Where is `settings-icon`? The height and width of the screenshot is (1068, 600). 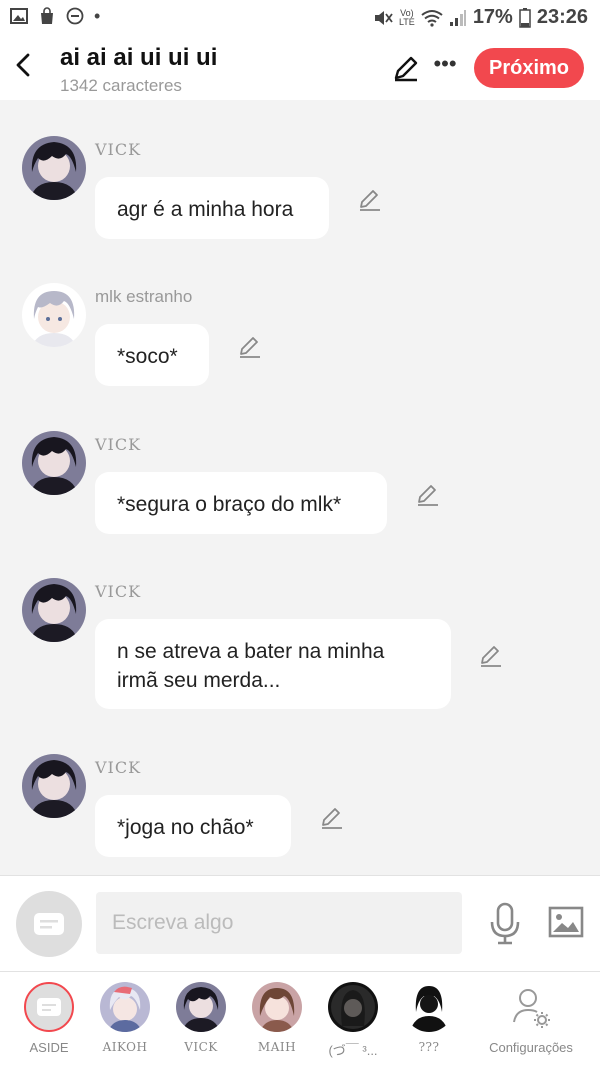
settings-icon is located at coordinates (531, 1007).